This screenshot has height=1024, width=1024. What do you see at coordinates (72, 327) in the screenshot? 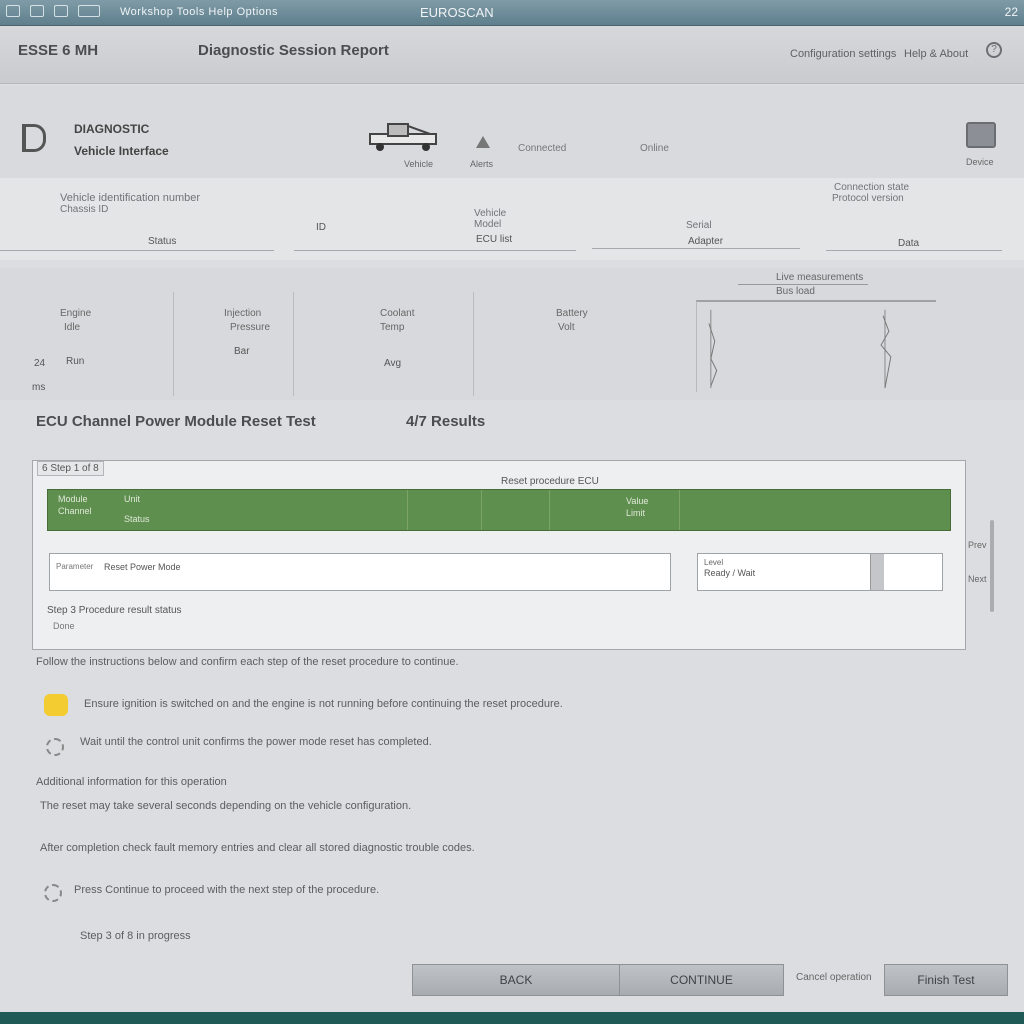
I see `stat-sublabel: Idle` at bounding box center [72, 327].